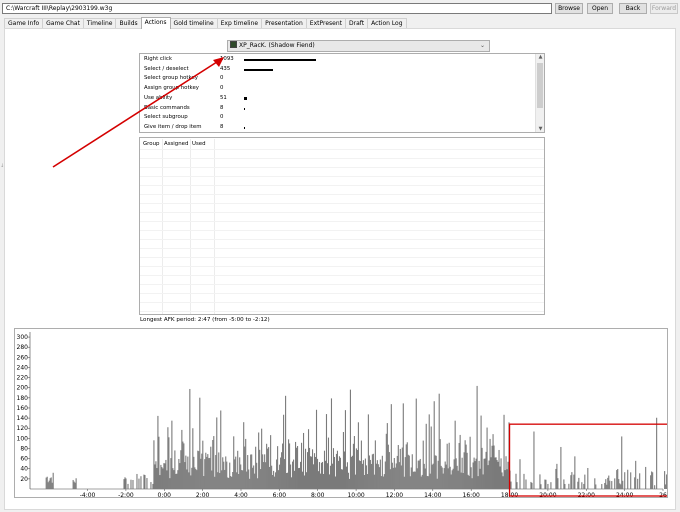 The height and width of the screenshot is (512, 680). What do you see at coordinates (633, 8) in the screenshot?
I see `back-button: Back` at bounding box center [633, 8].